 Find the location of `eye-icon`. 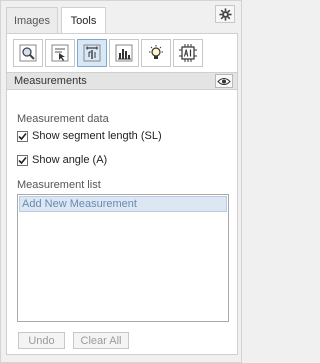

eye-icon is located at coordinates (224, 81).